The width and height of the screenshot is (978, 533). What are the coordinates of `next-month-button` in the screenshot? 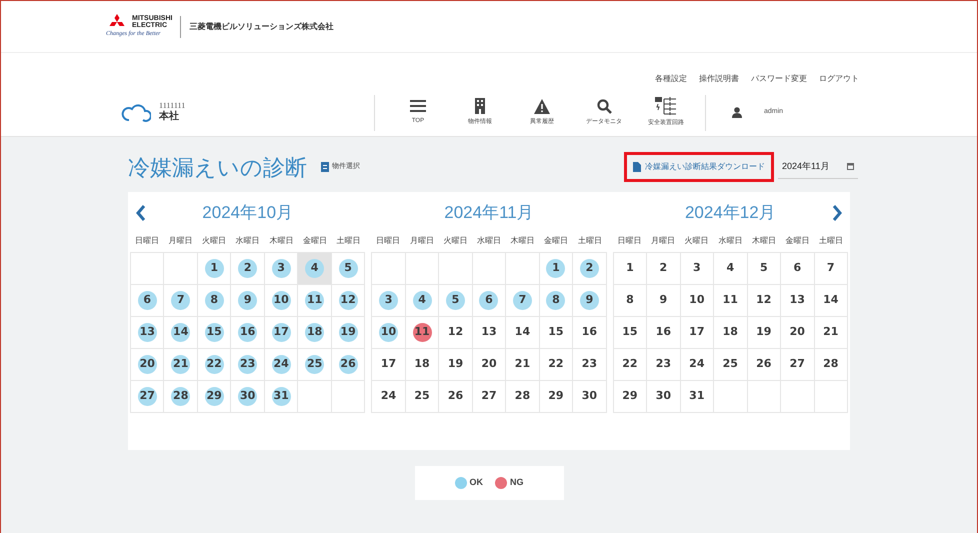 It's located at (836, 213).